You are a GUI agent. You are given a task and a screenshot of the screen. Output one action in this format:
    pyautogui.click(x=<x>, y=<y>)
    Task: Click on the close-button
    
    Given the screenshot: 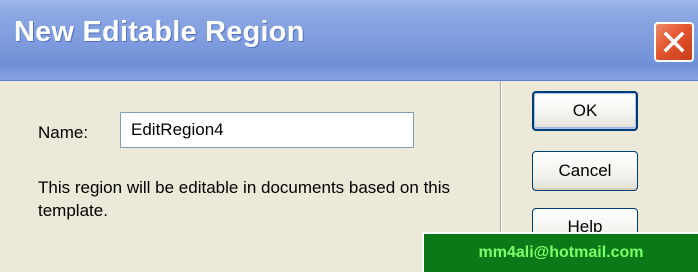 What is the action you would take?
    pyautogui.click(x=674, y=42)
    